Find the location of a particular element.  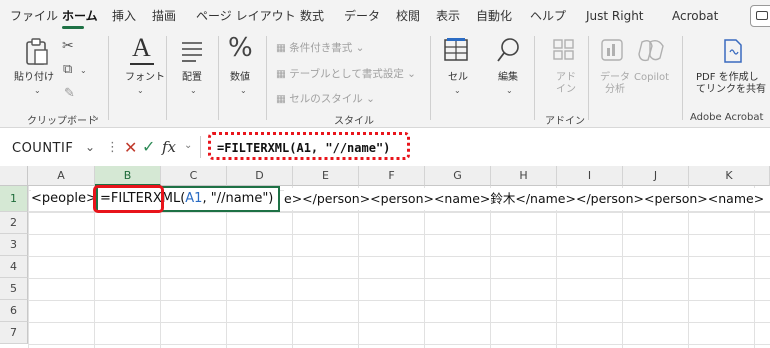

cut-icon: ✂ is located at coordinates (68, 46).